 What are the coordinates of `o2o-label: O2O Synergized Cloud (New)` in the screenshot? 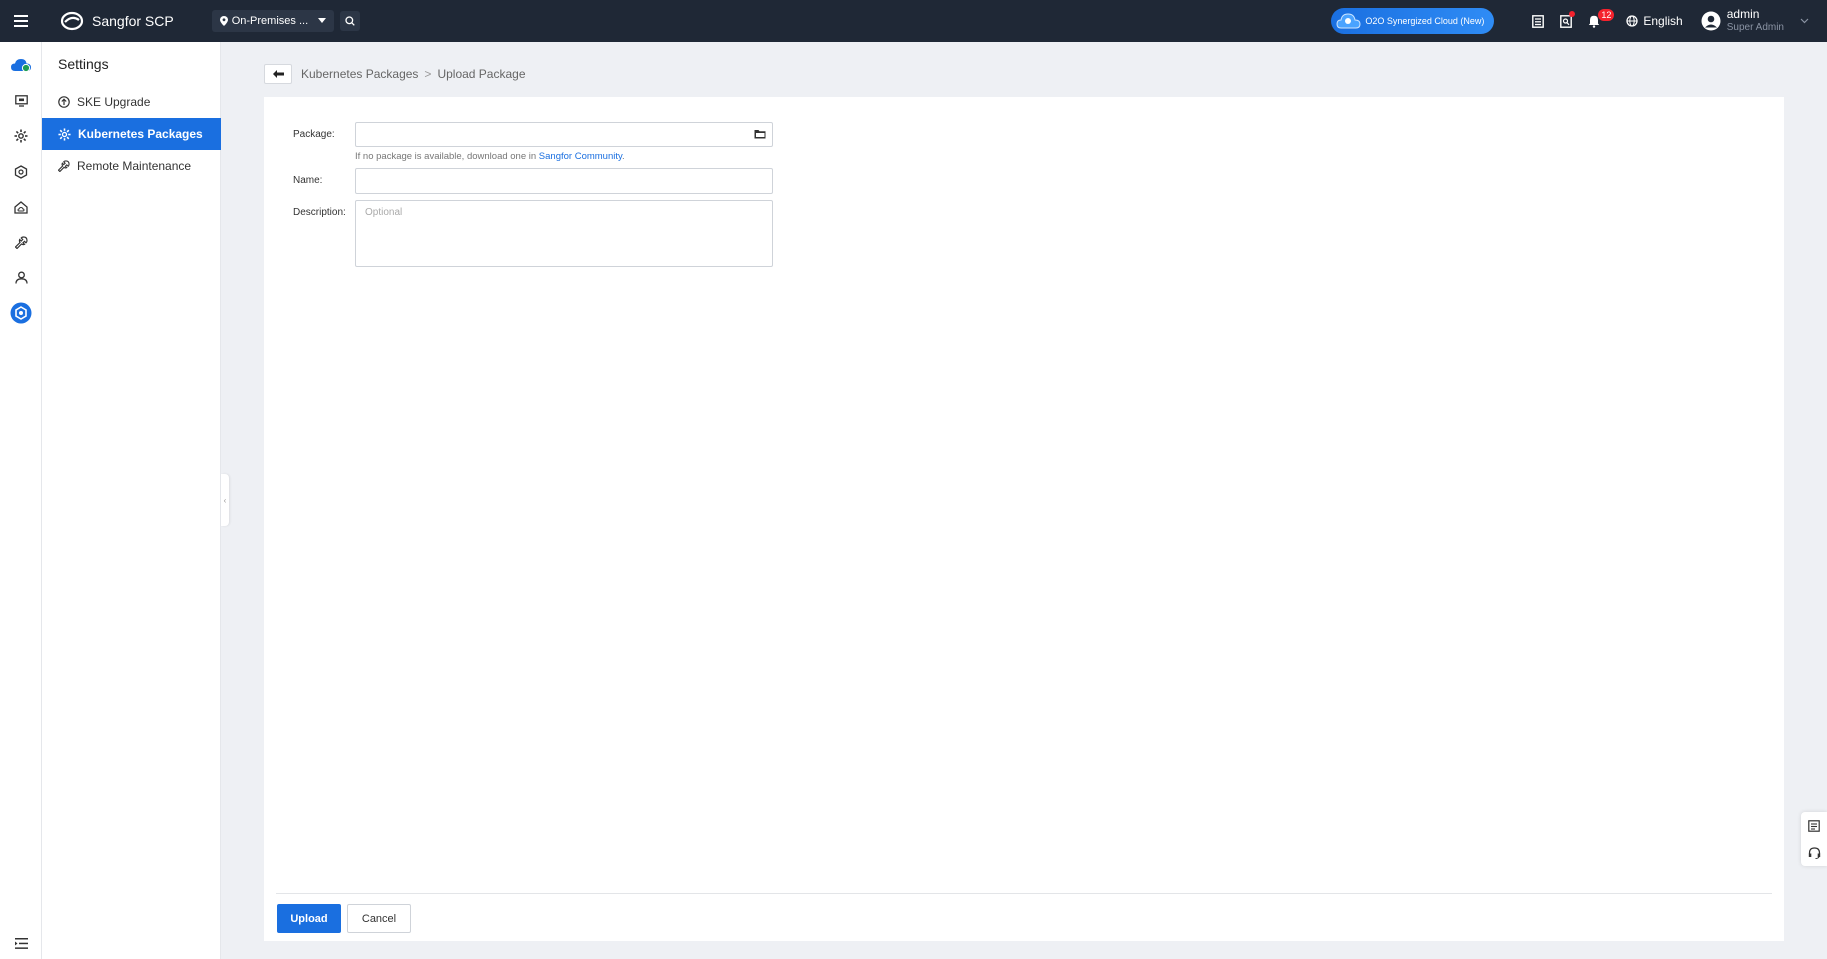 It's located at (1425, 21).